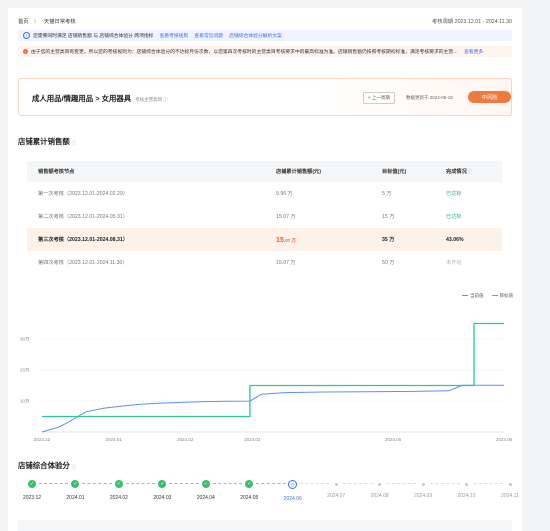  What do you see at coordinates (113, 439) in the screenshot?
I see `x-tick-label: 2024.01` at bounding box center [113, 439].